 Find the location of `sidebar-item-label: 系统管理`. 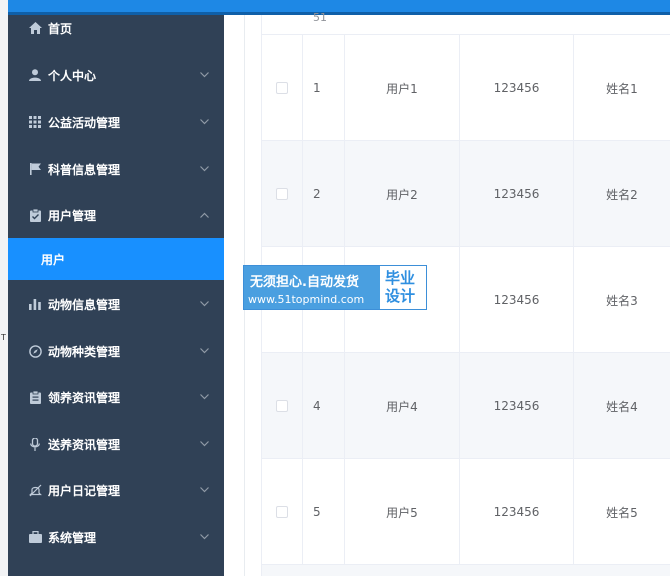

sidebar-item-label: 系统管理 is located at coordinates (72, 537).